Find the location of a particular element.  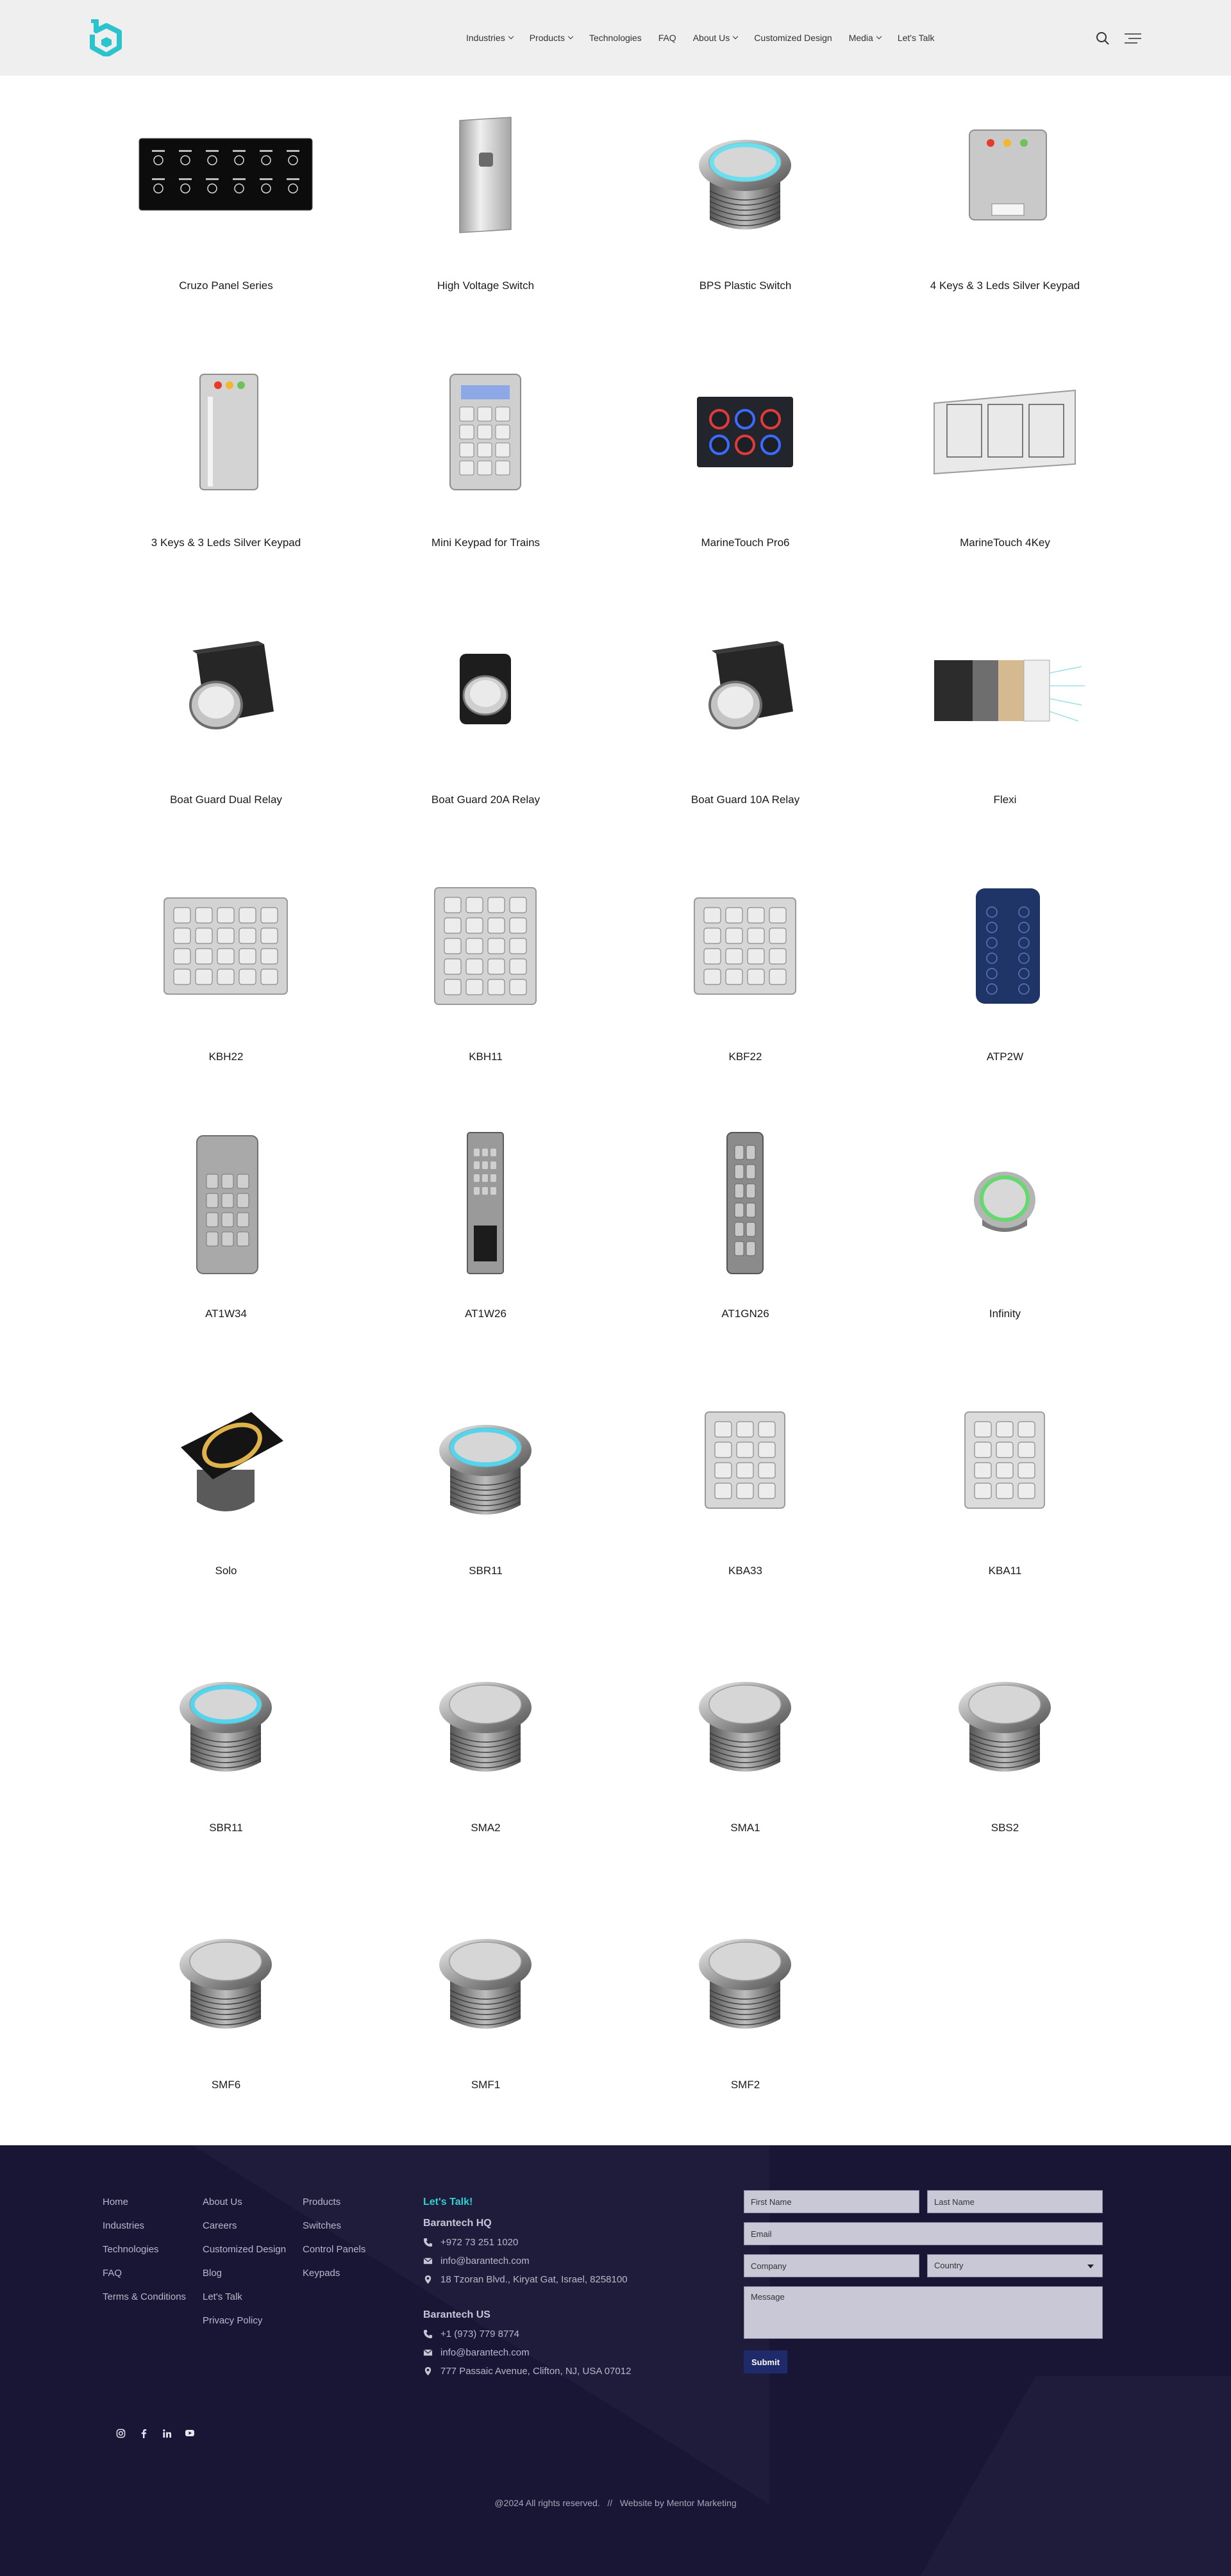

product-name: KBH22 is located at coordinates (226, 1057).